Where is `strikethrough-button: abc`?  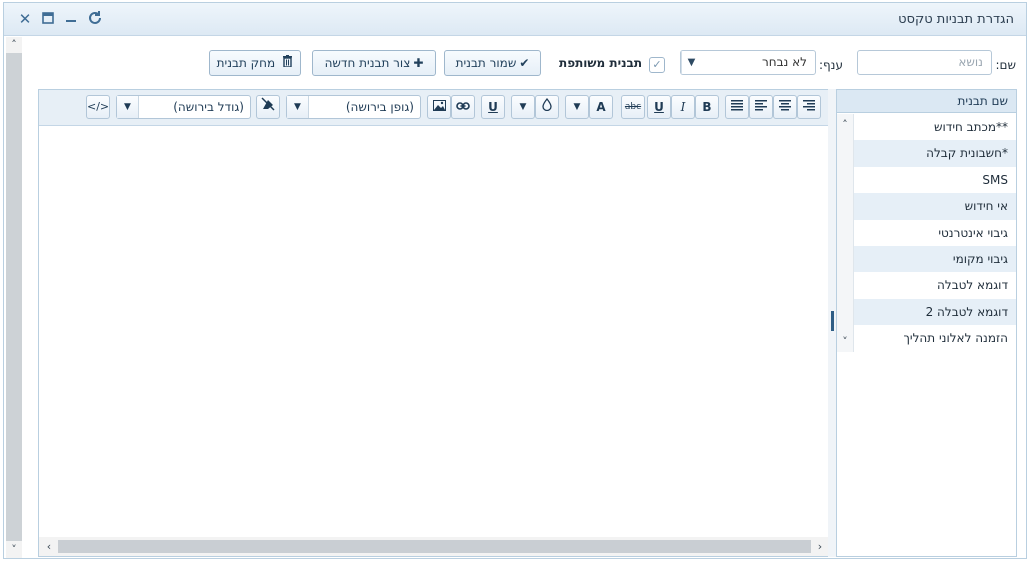 strikethrough-button: abc is located at coordinates (633, 107).